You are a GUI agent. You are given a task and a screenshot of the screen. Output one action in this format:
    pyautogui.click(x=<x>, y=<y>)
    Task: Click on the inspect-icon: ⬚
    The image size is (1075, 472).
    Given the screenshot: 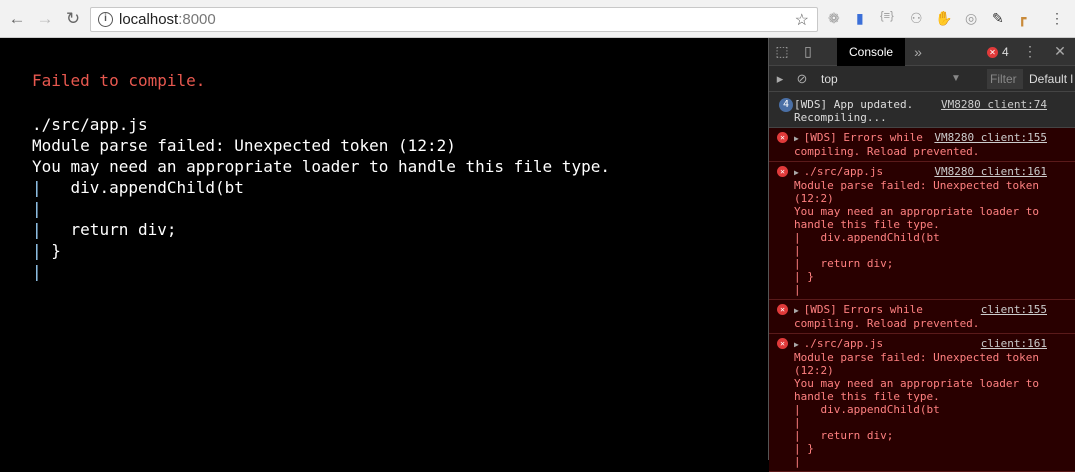 What is the action you would take?
    pyautogui.click(x=782, y=51)
    